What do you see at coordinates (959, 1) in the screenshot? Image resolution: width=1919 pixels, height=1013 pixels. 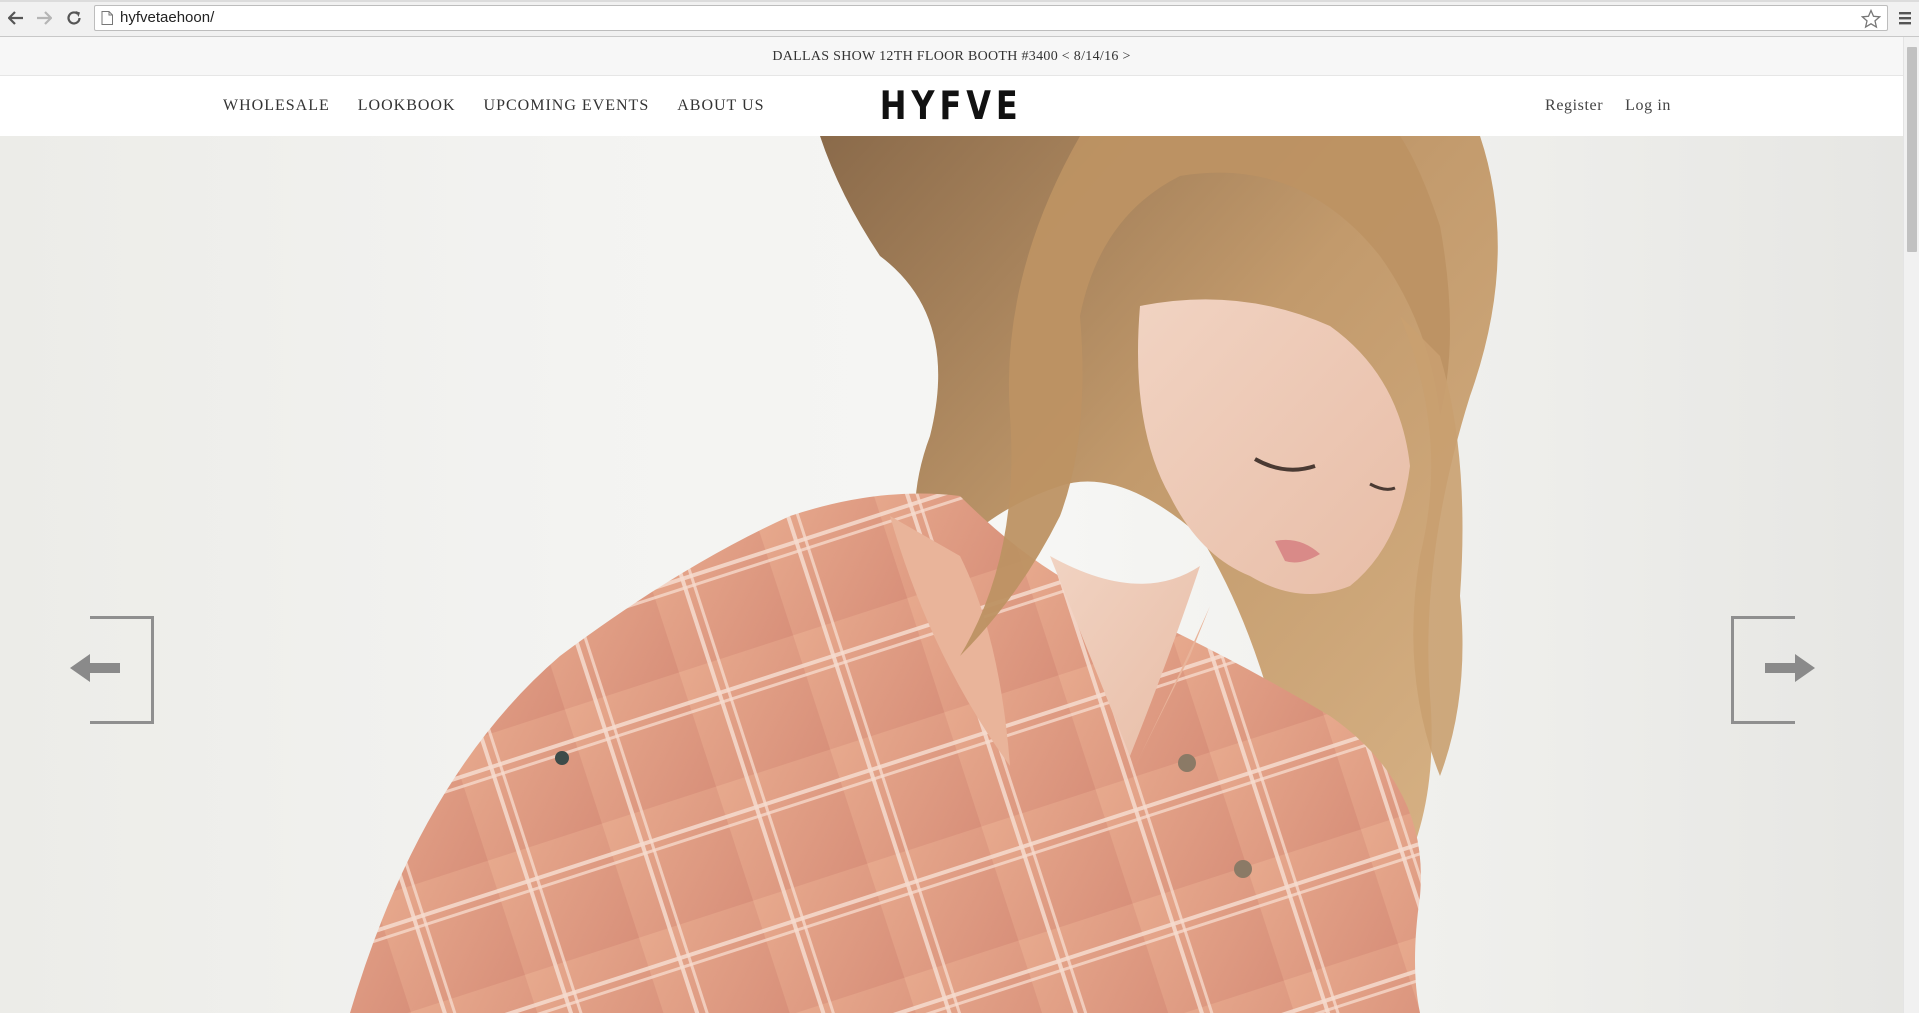 I see `tab-strip-edge` at bounding box center [959, 1].